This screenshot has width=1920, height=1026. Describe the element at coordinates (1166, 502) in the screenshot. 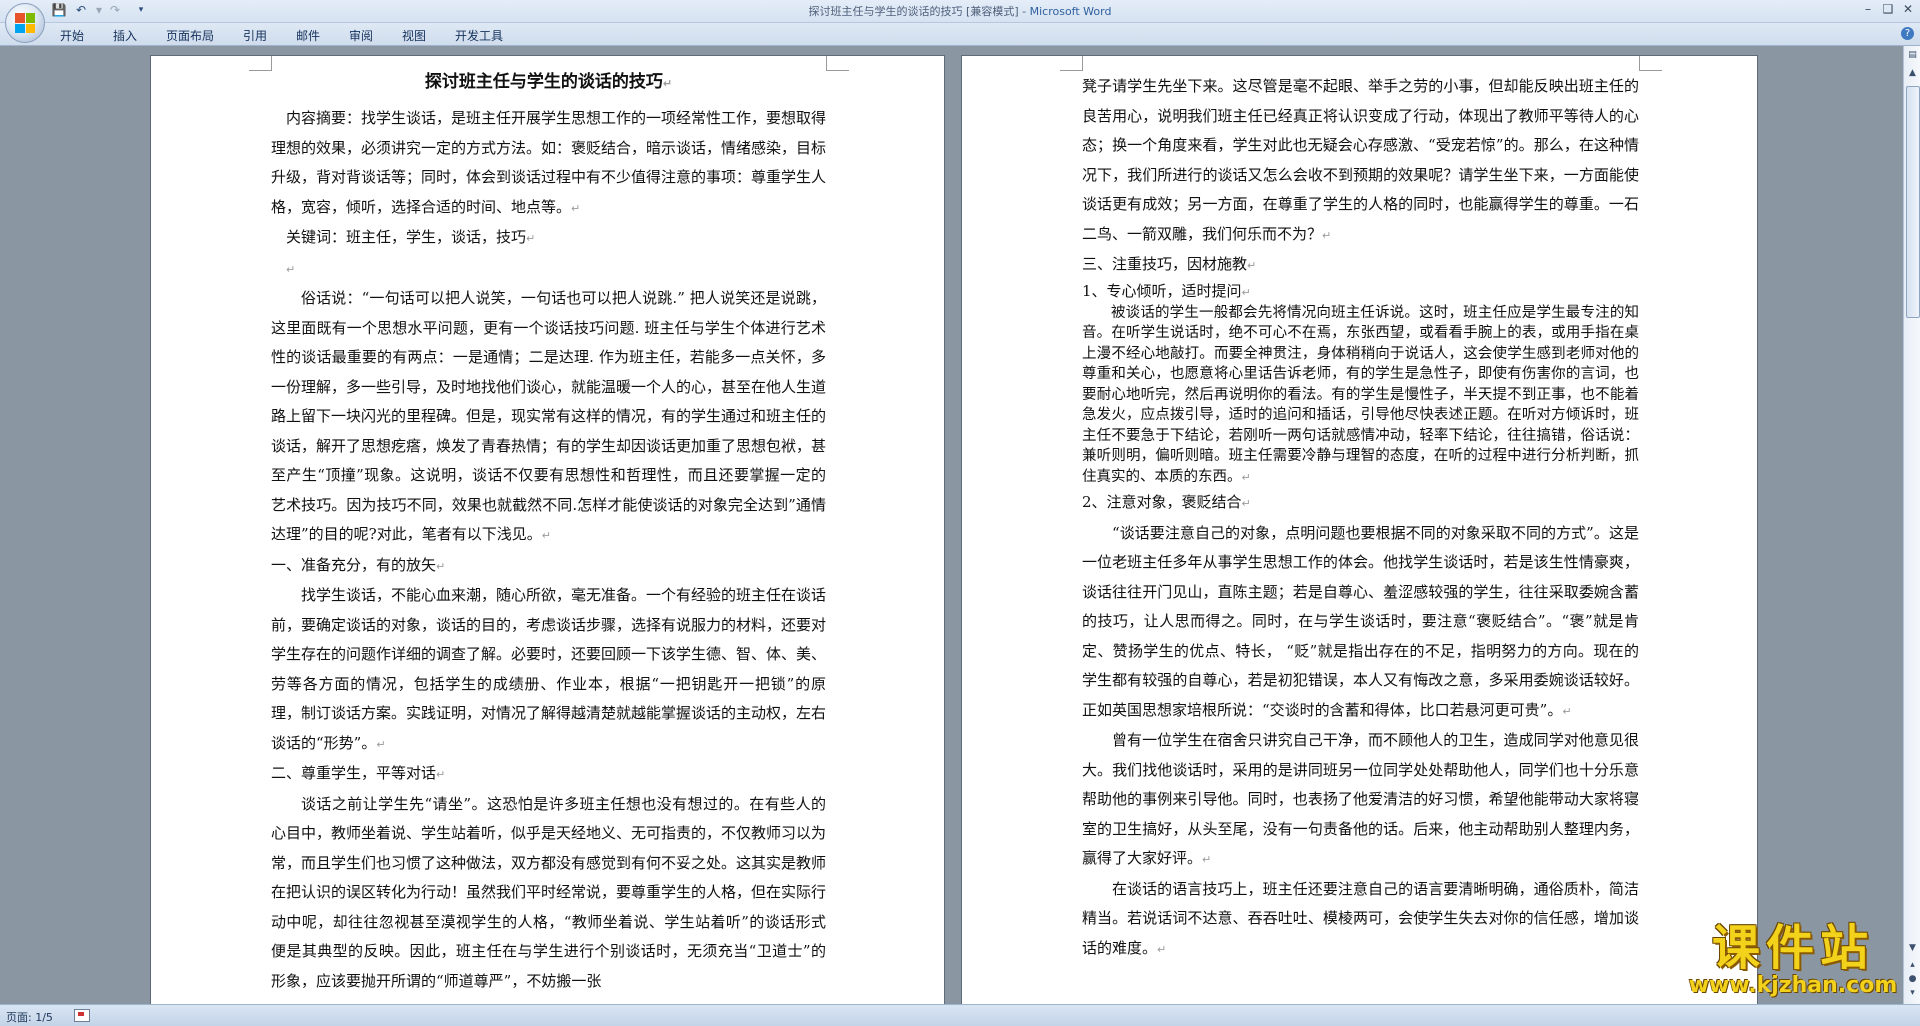

I see `subsection-heading-2: 2、注意对象，褒贬结合↵` at that location.